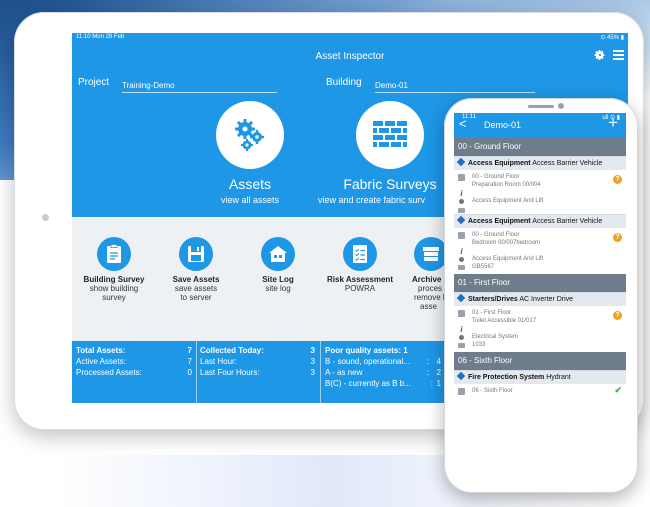  Describe the element at coordinates (540, 283) in the screenshot. I see `floor-header-first: 01 - First Floor` at that location.